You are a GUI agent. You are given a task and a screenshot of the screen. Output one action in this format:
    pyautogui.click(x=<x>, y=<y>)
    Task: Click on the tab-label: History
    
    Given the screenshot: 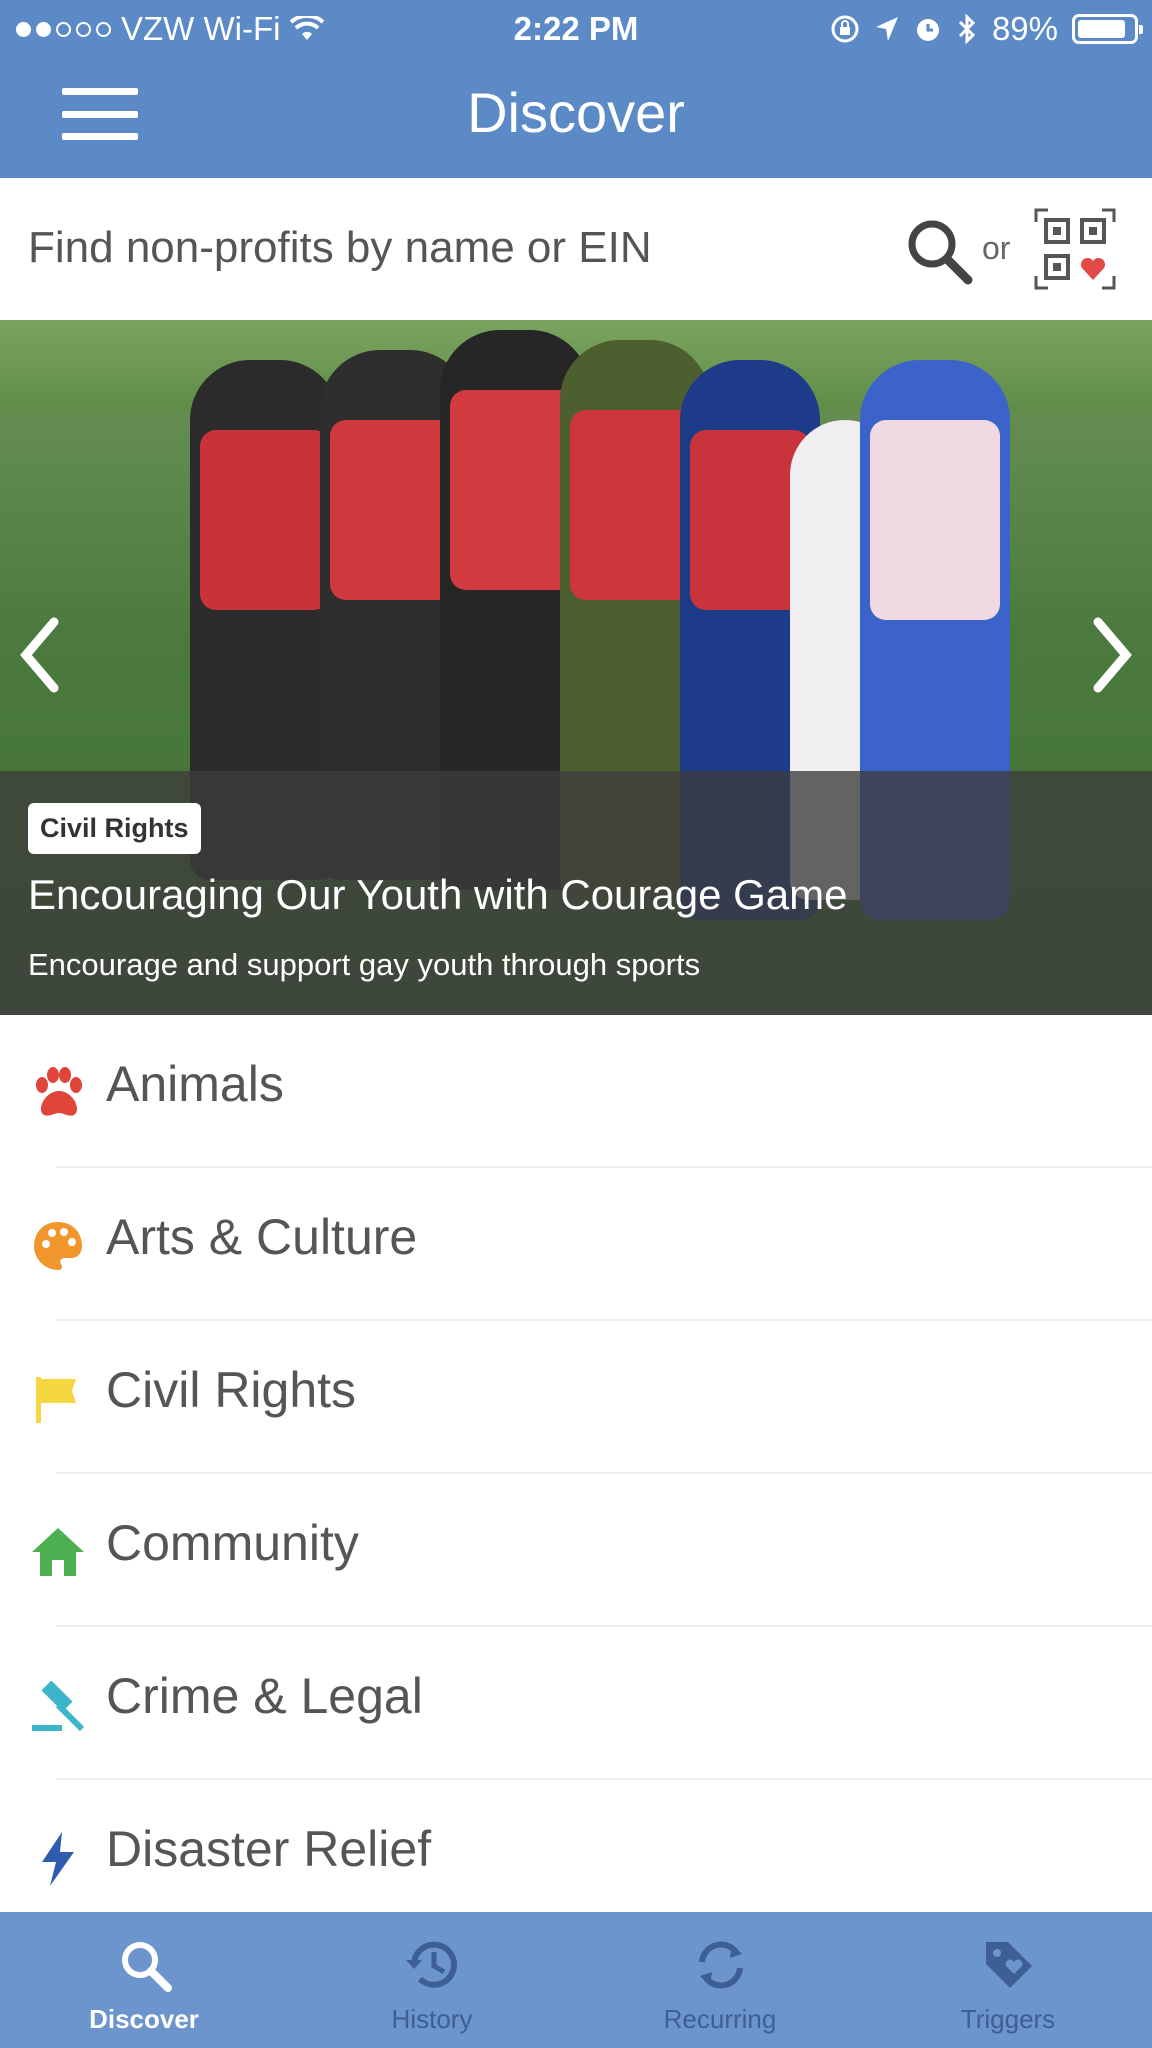 What is the action you would take?
    pyautogui.click(x=432, y=2019)
    